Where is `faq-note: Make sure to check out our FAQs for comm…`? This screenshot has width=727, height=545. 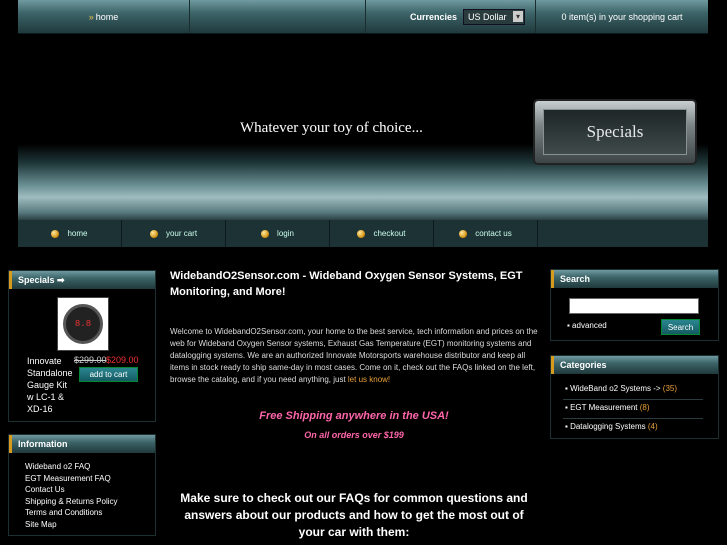 faq-note: Make sure to check out our FAQs for comm… is located at coordinates (354, 515).